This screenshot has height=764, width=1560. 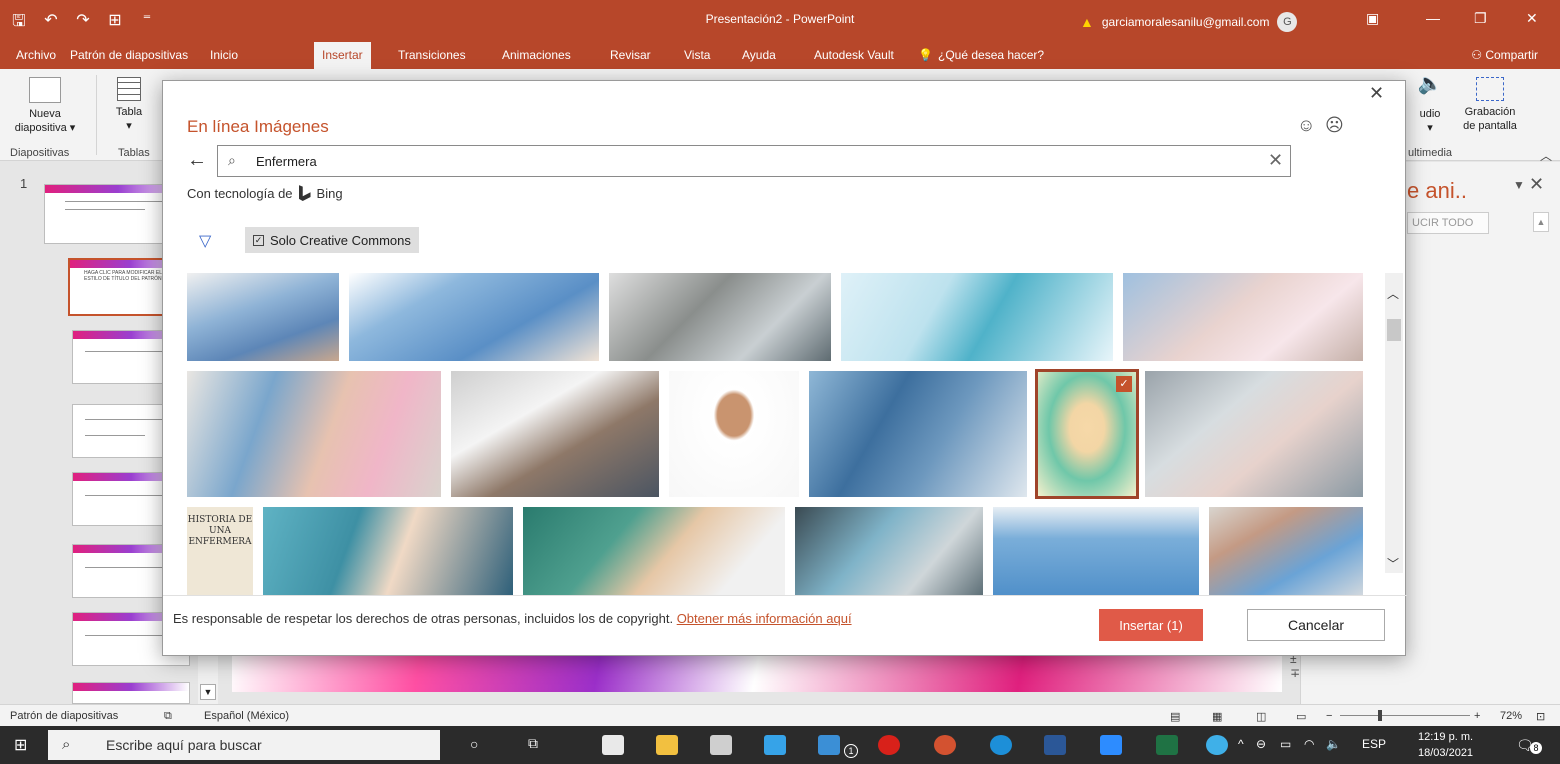 I want to click on close-dialog-icon: ✕, so click(x=1376, y=93).